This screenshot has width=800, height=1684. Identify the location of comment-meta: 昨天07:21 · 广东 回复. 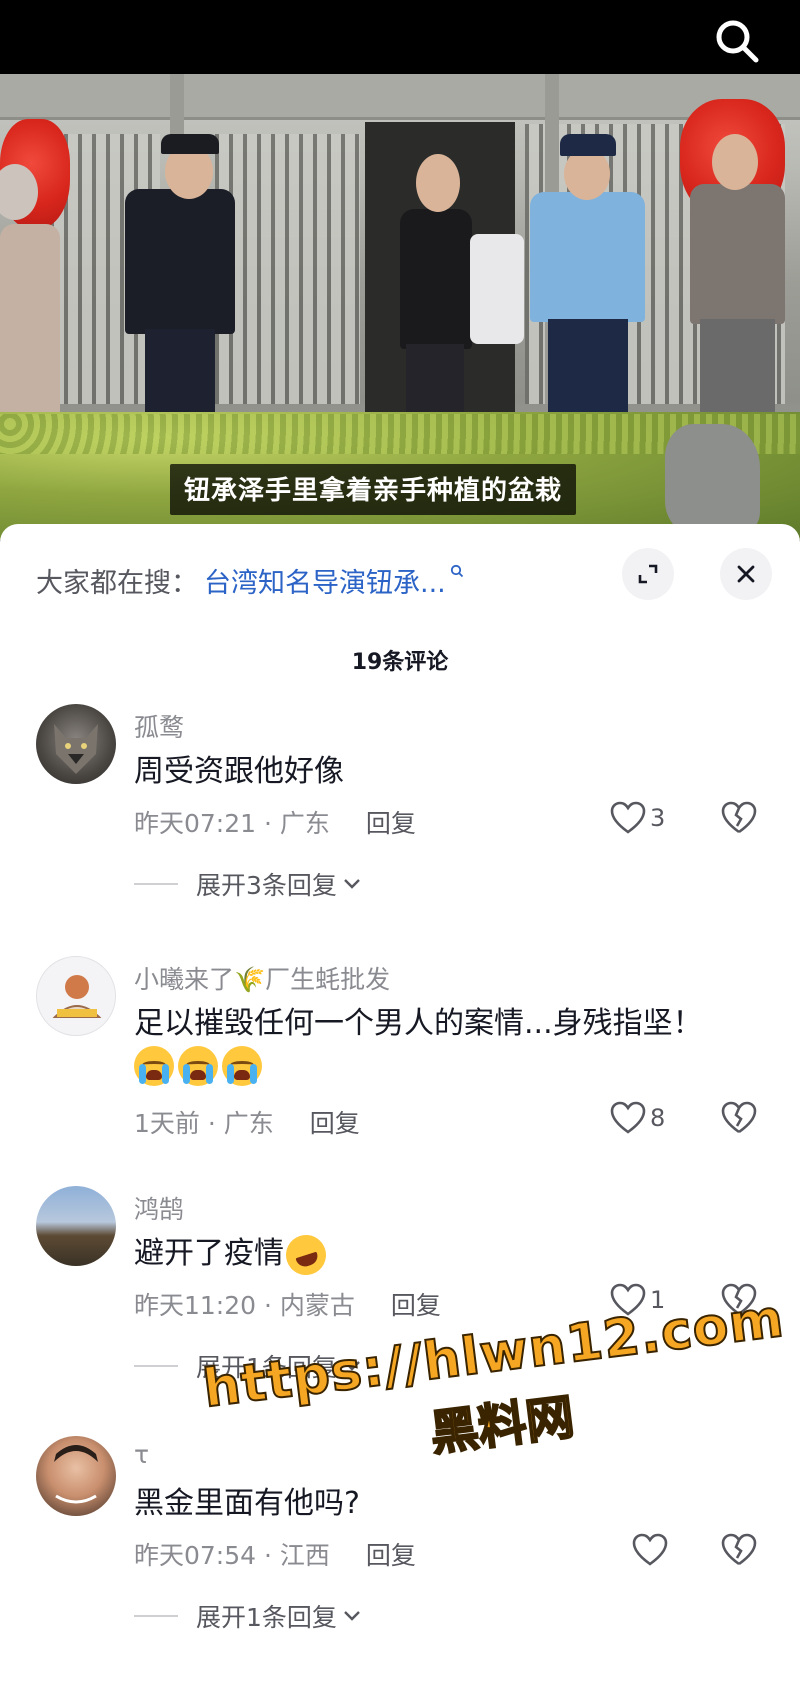
(275, 822).